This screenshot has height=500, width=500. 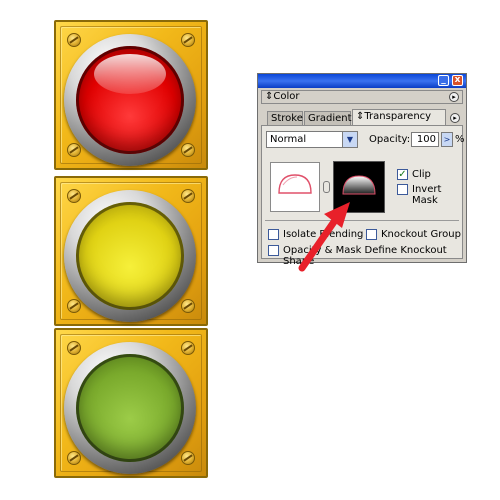 What do you see at coordinates (288, 139) in the screenshot?
I see `blend-mode-value: Normal` at bounding box center [288, 139].